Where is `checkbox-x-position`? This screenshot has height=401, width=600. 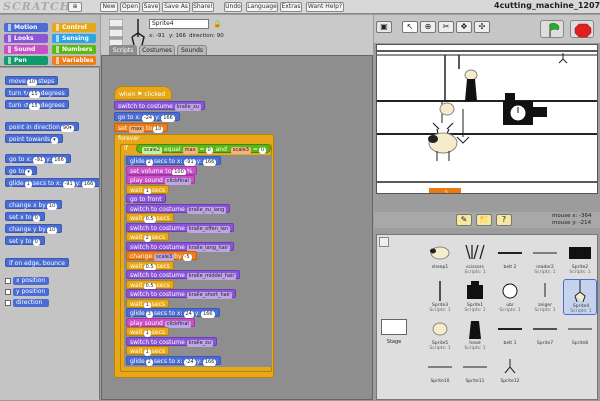 checkbox-x-position is located at coordinates (8, 281).